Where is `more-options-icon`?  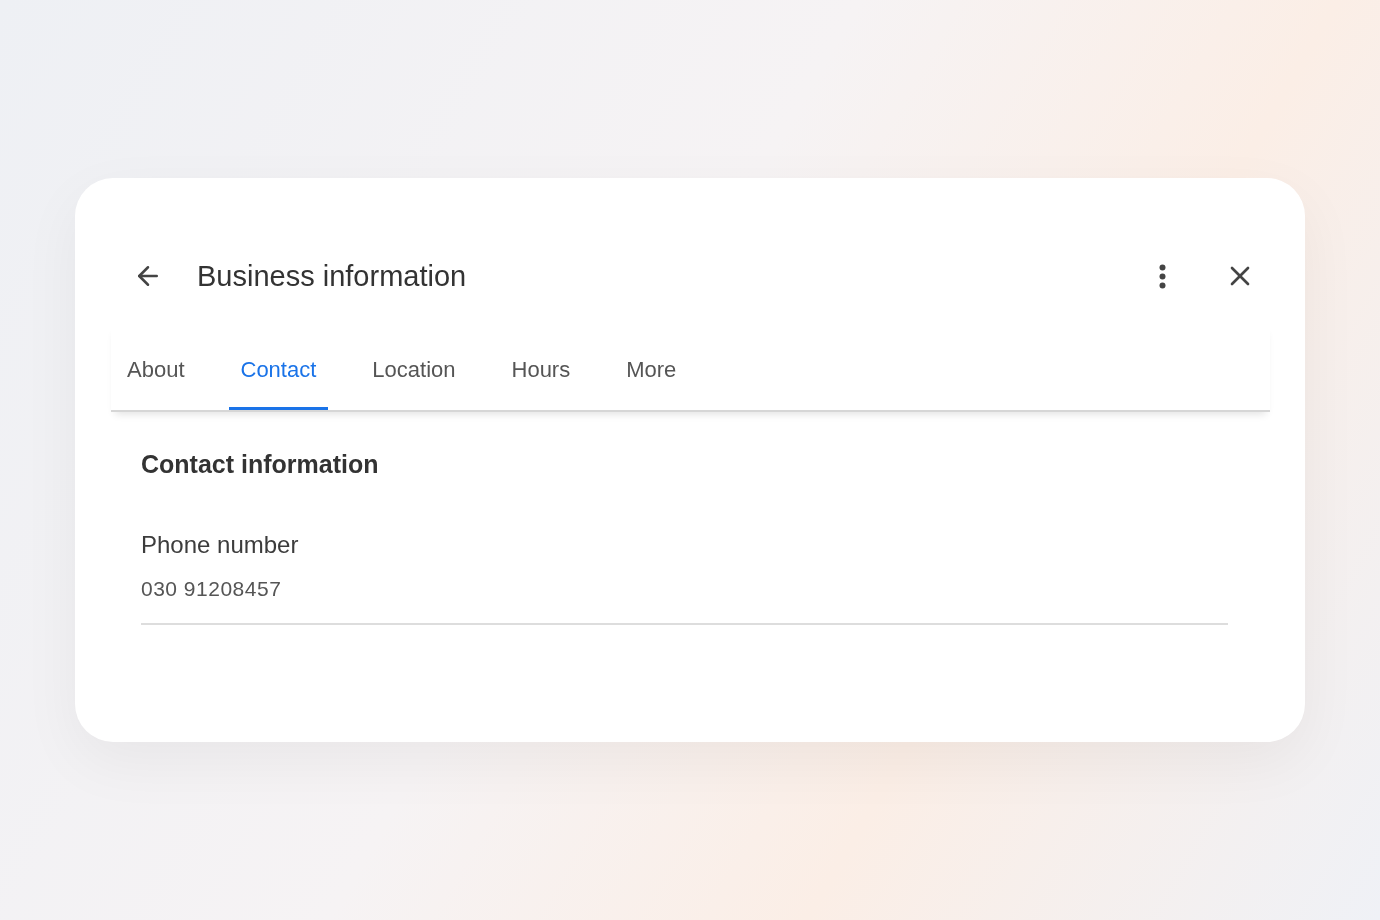 more-options-icon is located at coordinates (1162, 276).